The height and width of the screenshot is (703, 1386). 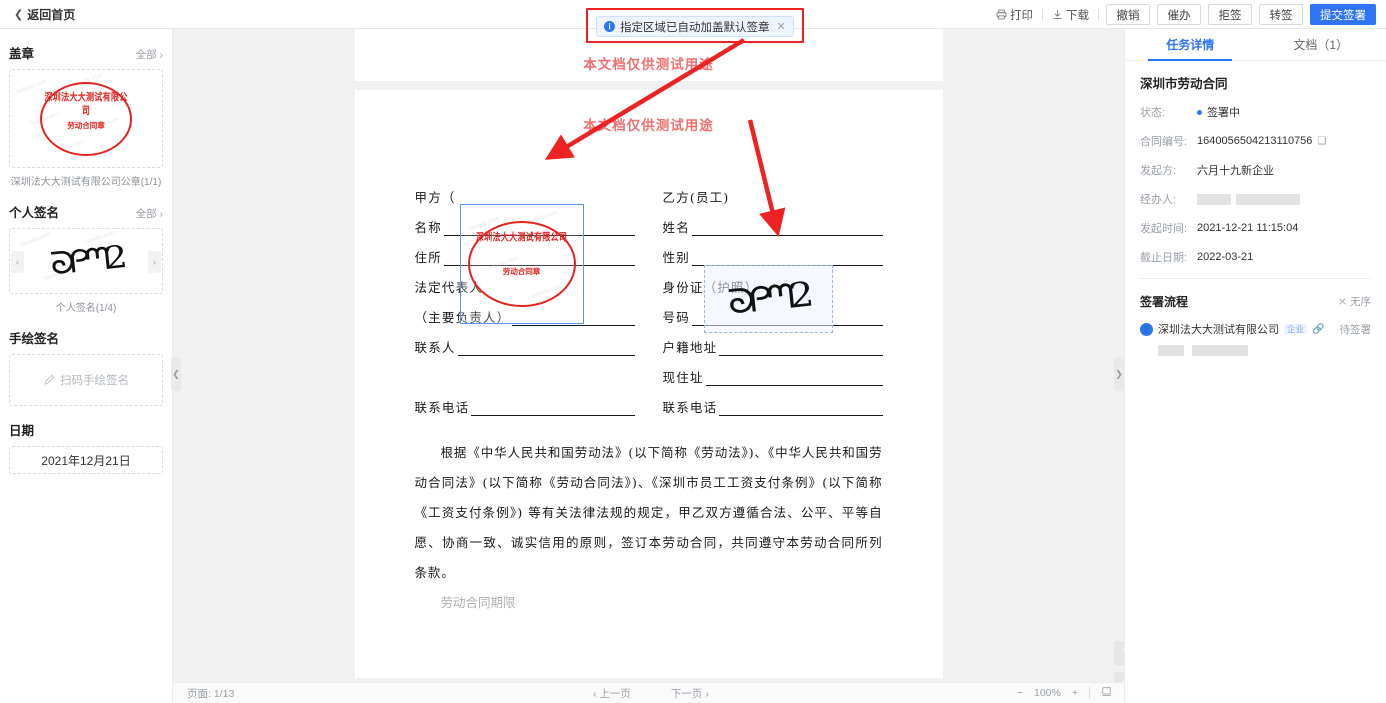 I want to click on chevron-right-icon: ❯, so click(x=1119, y=373).